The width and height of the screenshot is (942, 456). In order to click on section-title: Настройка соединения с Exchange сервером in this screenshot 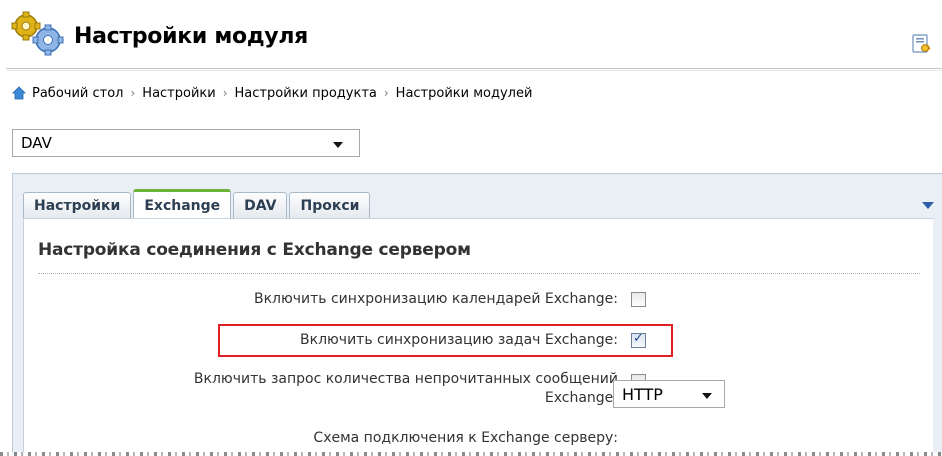, I will do `click(254, 250)`.